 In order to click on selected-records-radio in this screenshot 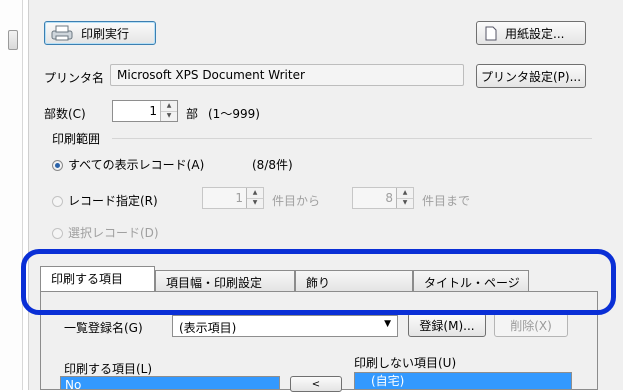, I will do `click(57, 233)`.